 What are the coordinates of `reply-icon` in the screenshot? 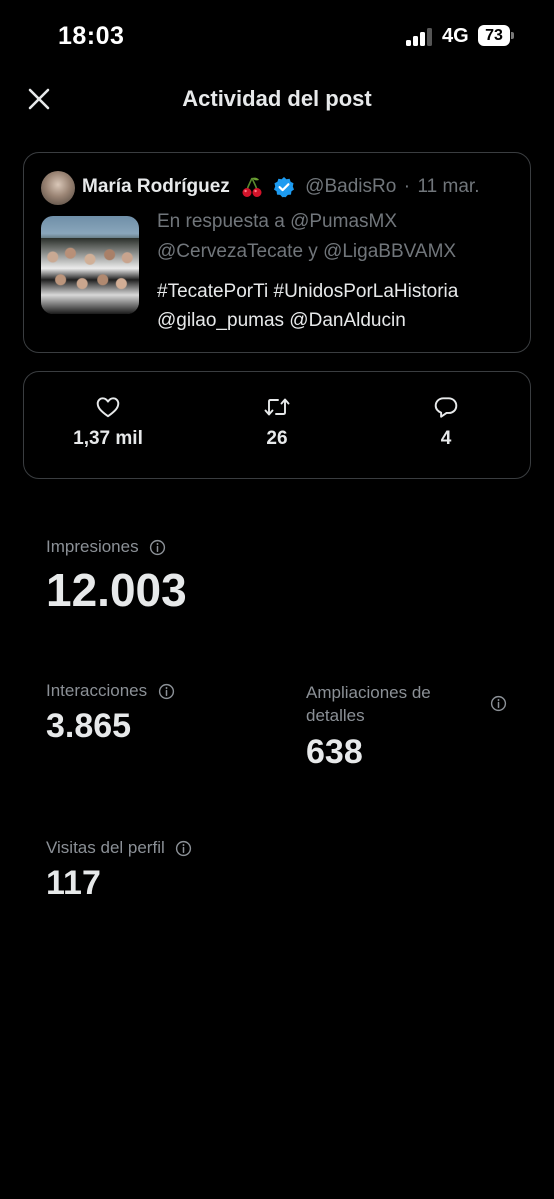 It's located at (446, 407).